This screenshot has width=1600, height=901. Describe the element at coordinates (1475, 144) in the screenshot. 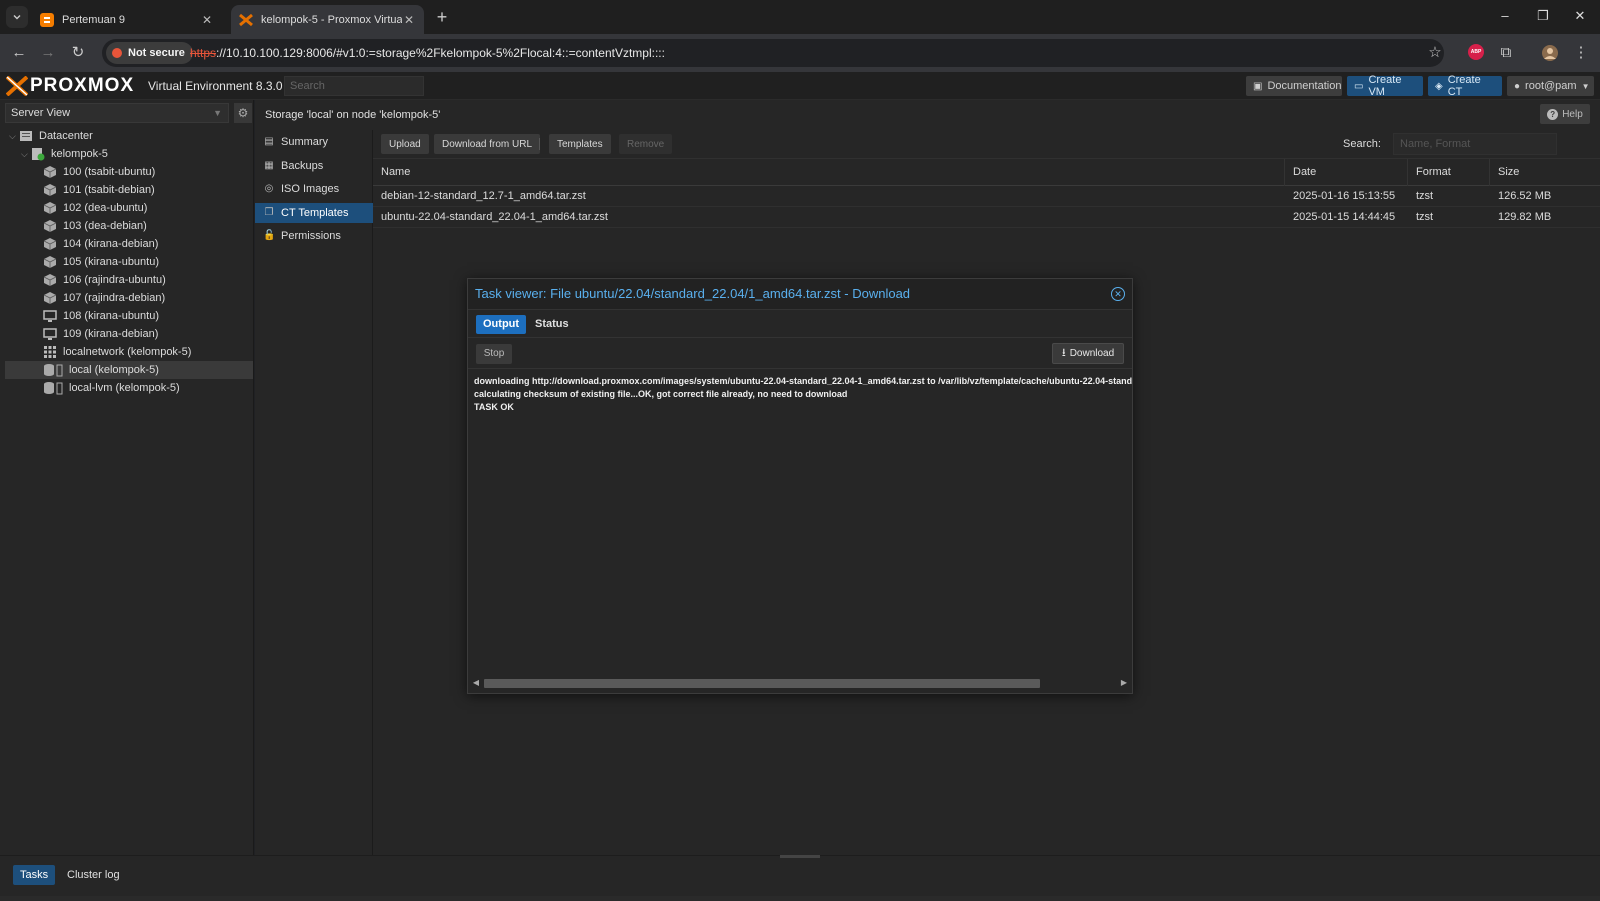

I see `search-input: Name, Format` at that location.